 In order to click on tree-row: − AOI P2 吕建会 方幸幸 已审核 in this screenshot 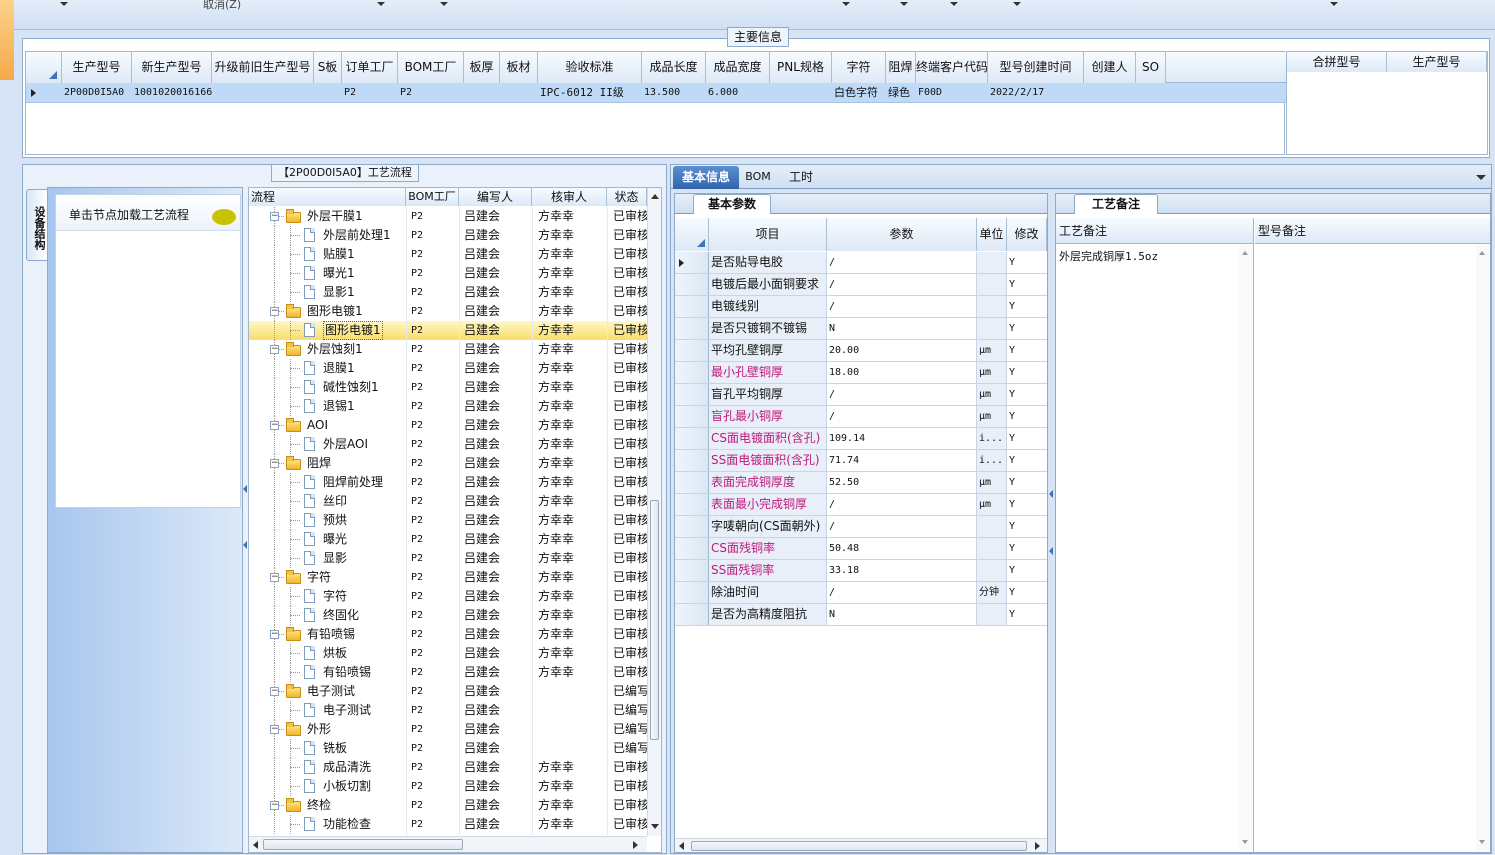, I will do `click(448, 425)`.